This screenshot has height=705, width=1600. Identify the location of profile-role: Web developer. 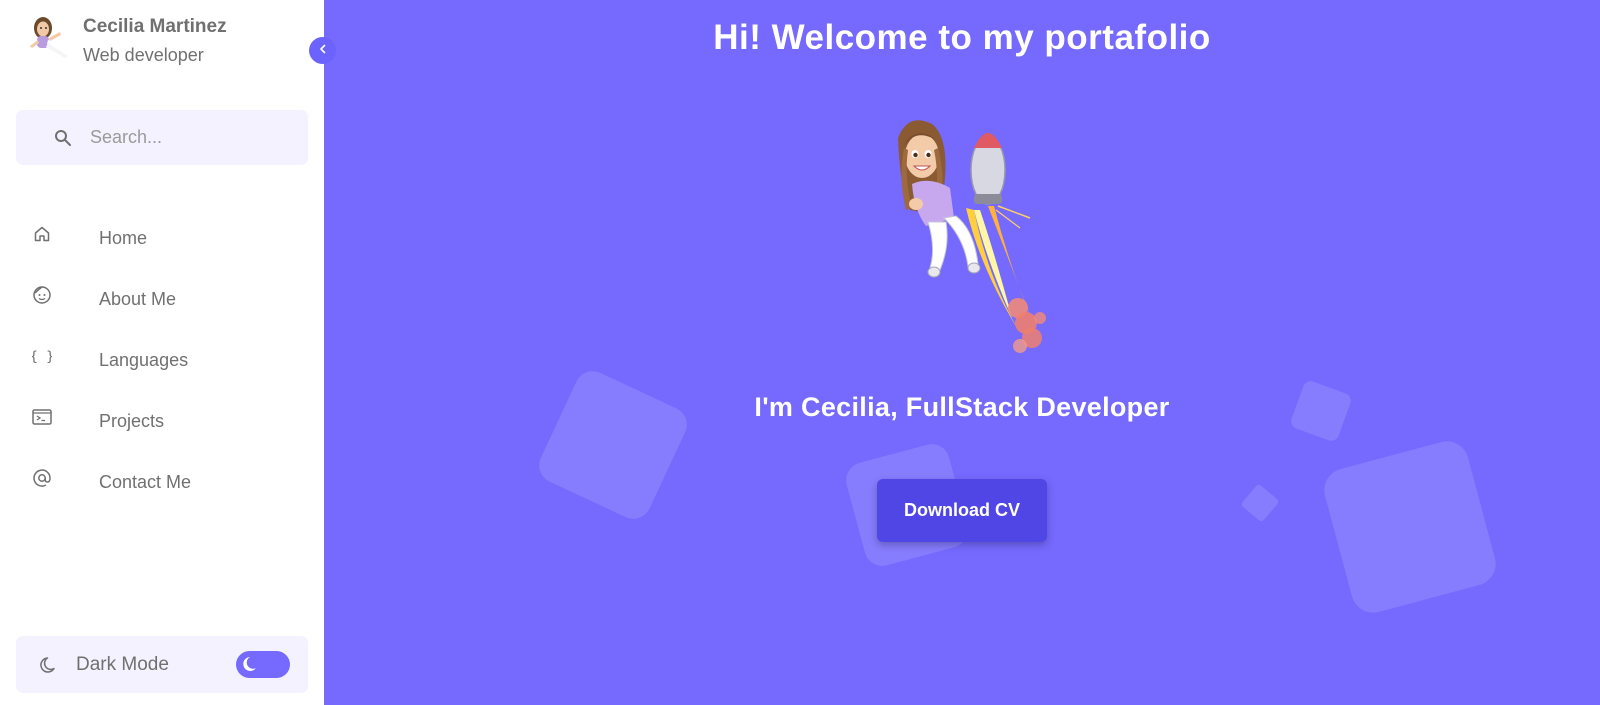
(143, 55).